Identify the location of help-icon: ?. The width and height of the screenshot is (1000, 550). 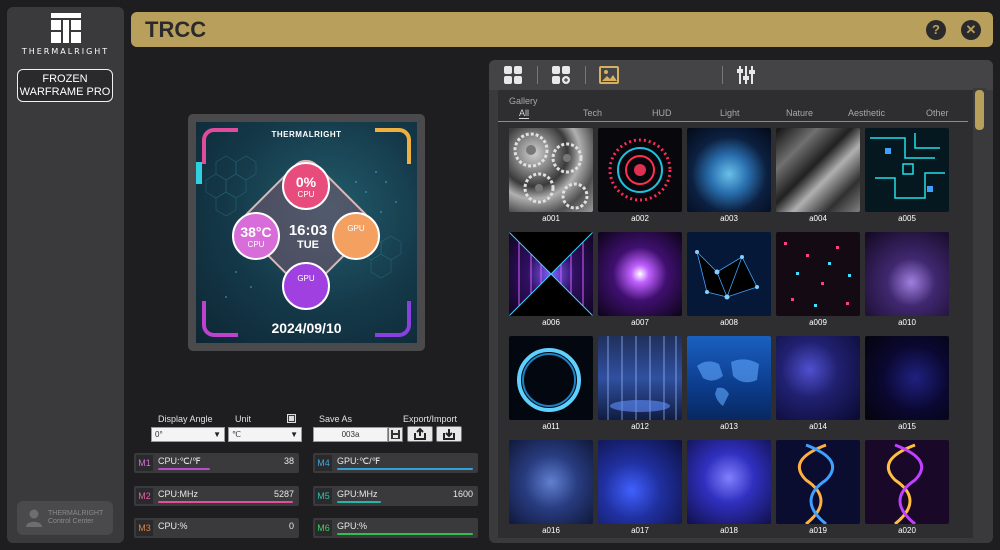
(936, 29).